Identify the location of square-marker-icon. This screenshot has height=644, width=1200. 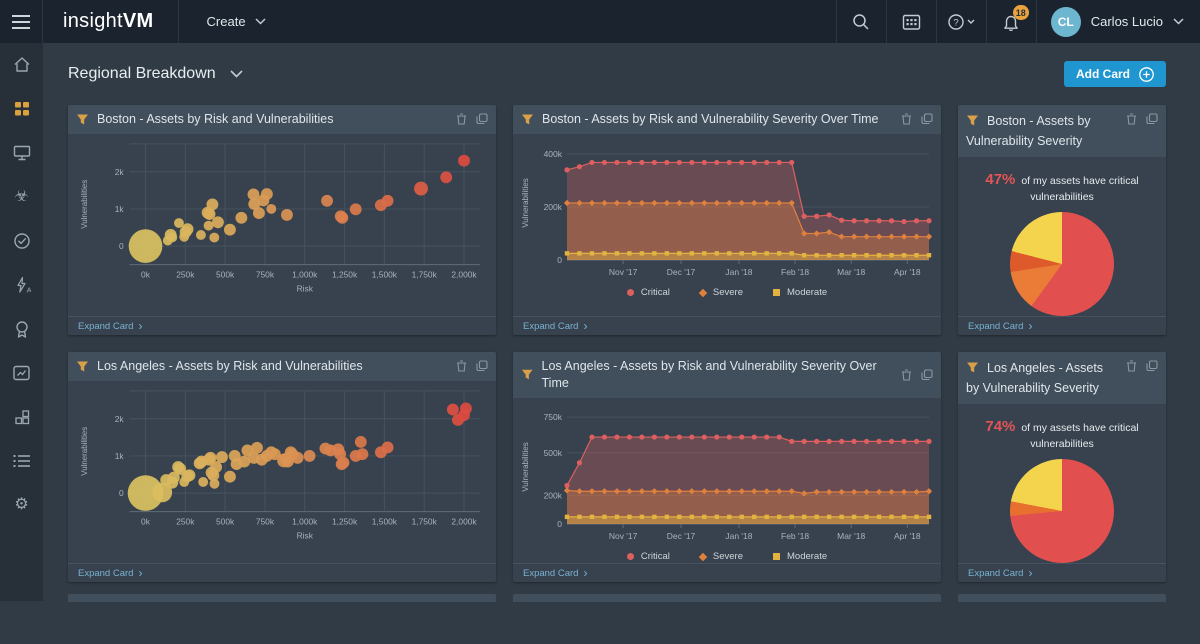
(776, 556).